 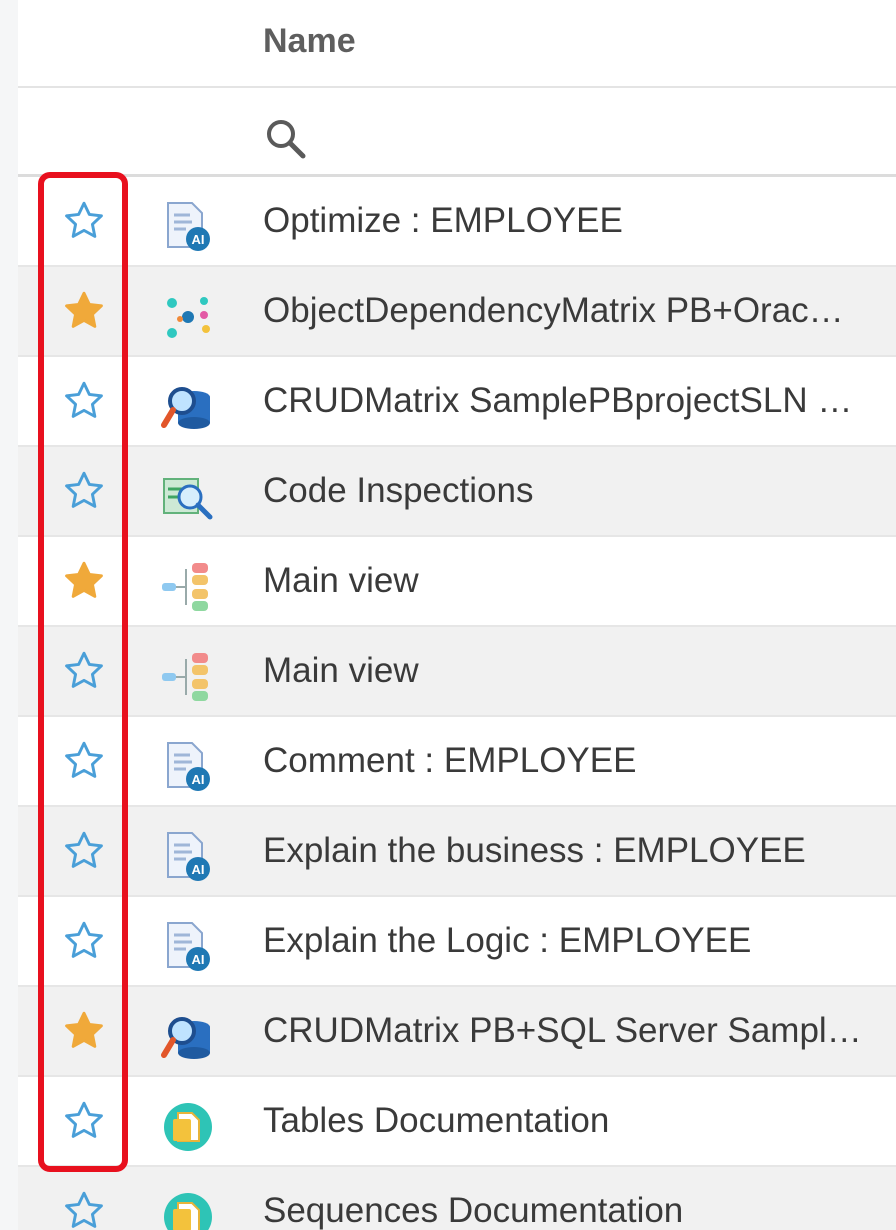 I want to click on table-row: AI Optimize : EMPLOYEE, so click(x=457, y=222).